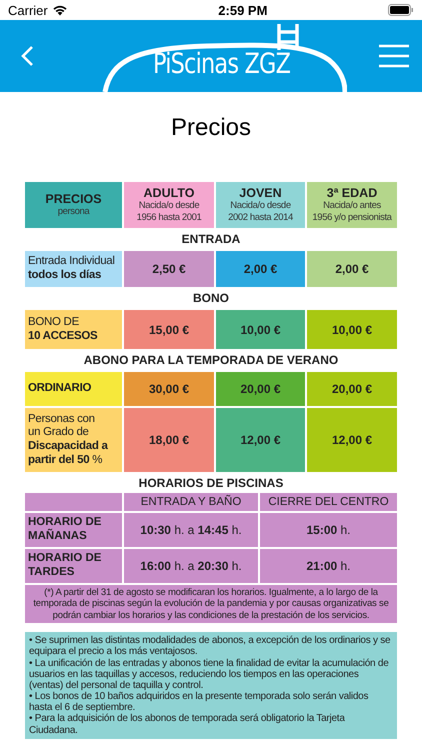 The height and width of the screenshot is (750, 422). I want to click on back-button, so click(27, 56).